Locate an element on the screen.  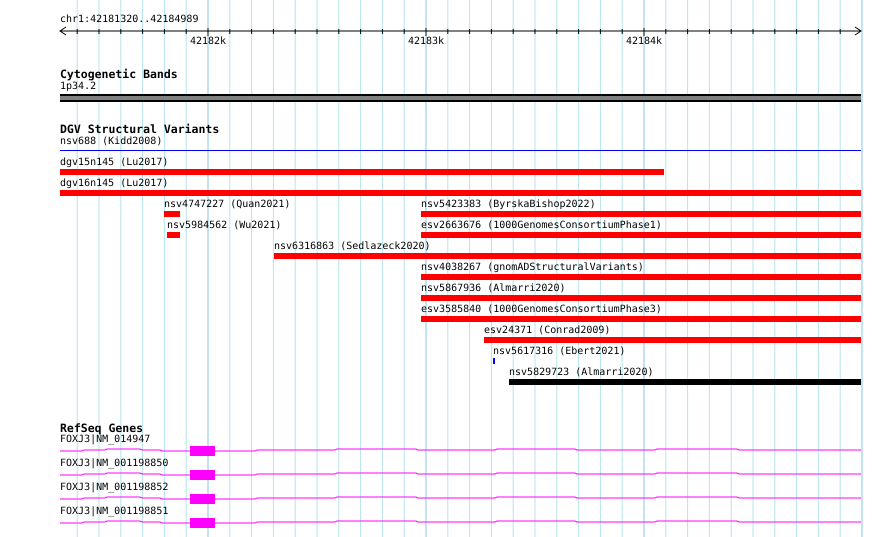
variant-label: nsv5423383 (ByrskaBishop2022) is located at coordinates (508, 204).